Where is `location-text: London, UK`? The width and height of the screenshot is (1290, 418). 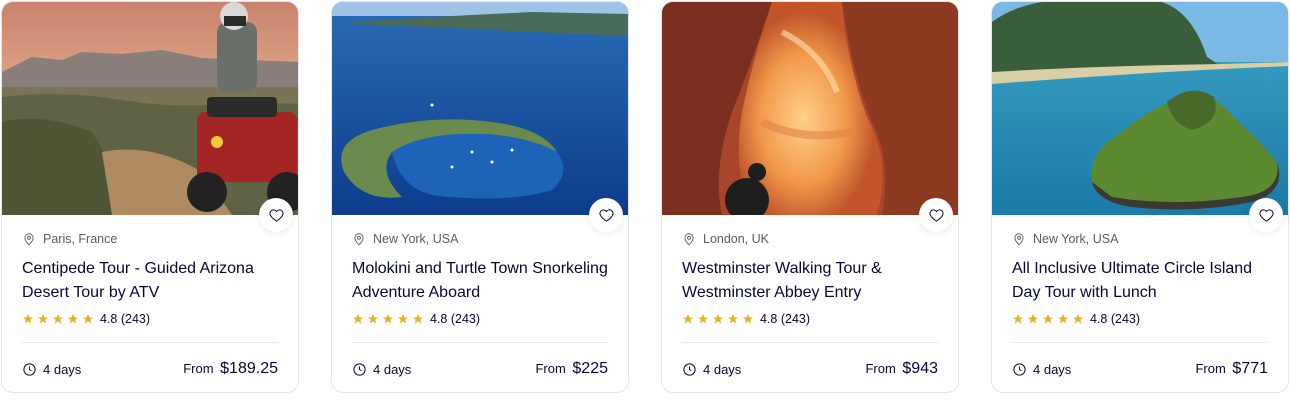
location-text: London, UK is located at coordinates (736, 239).